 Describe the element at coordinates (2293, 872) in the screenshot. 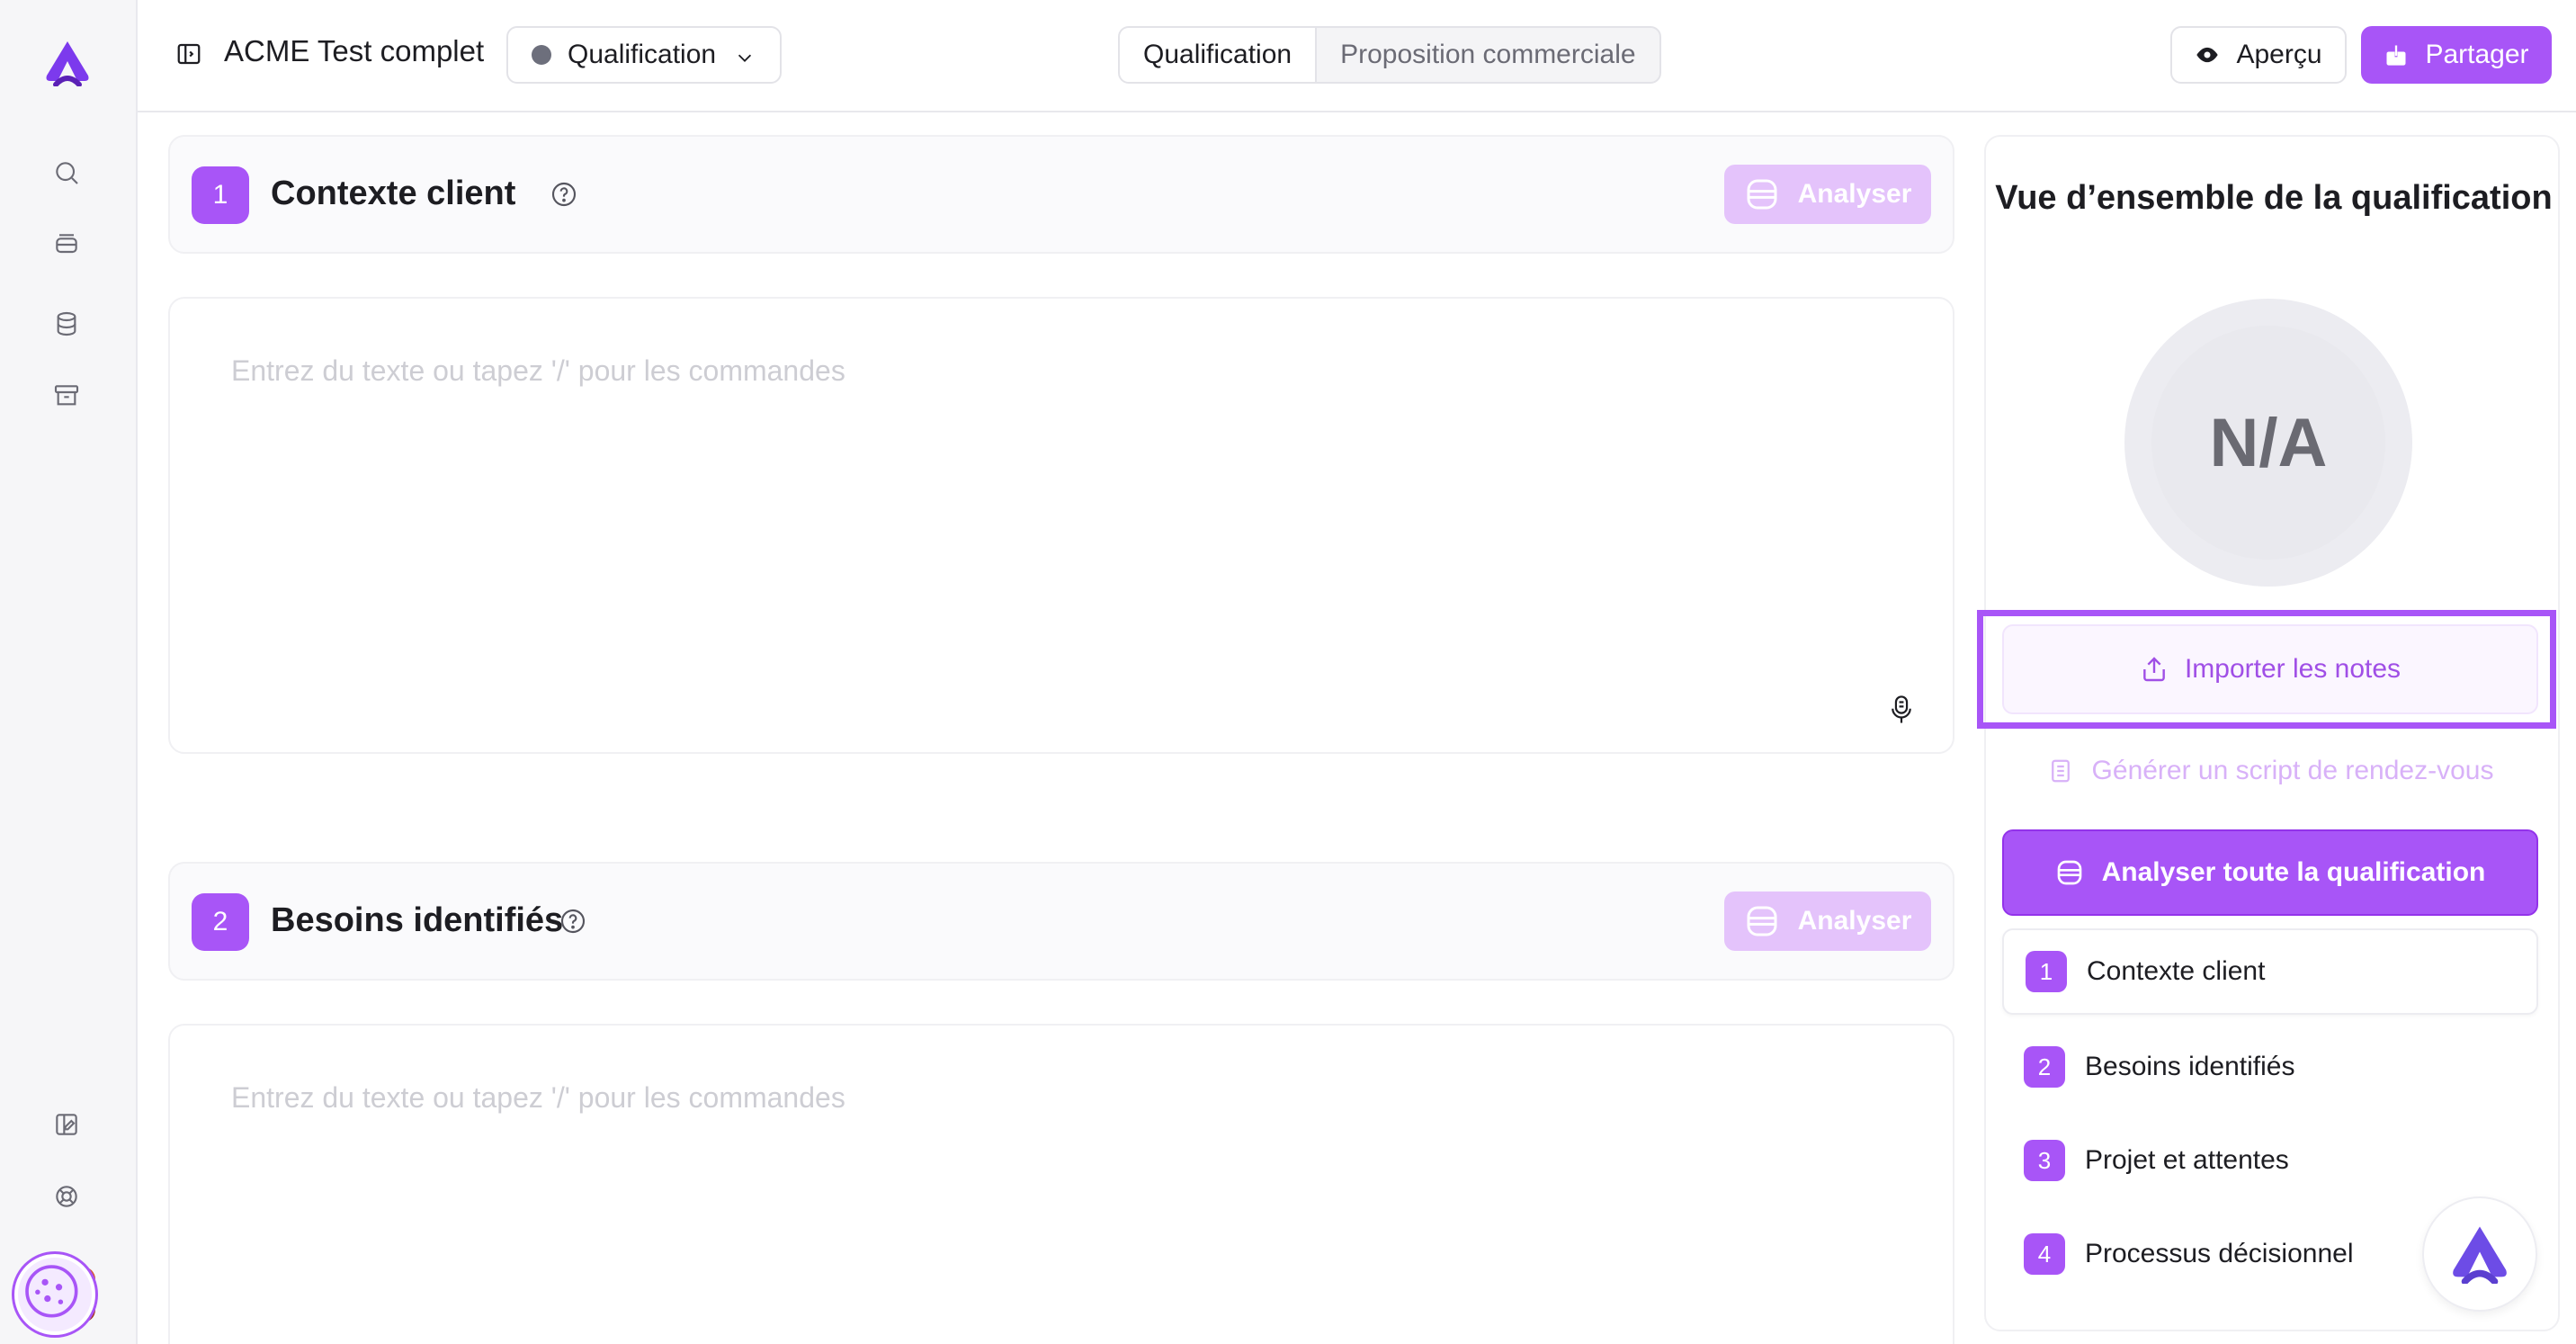

I see `analyze-all-label: Analyser toute la qualification` at that location.